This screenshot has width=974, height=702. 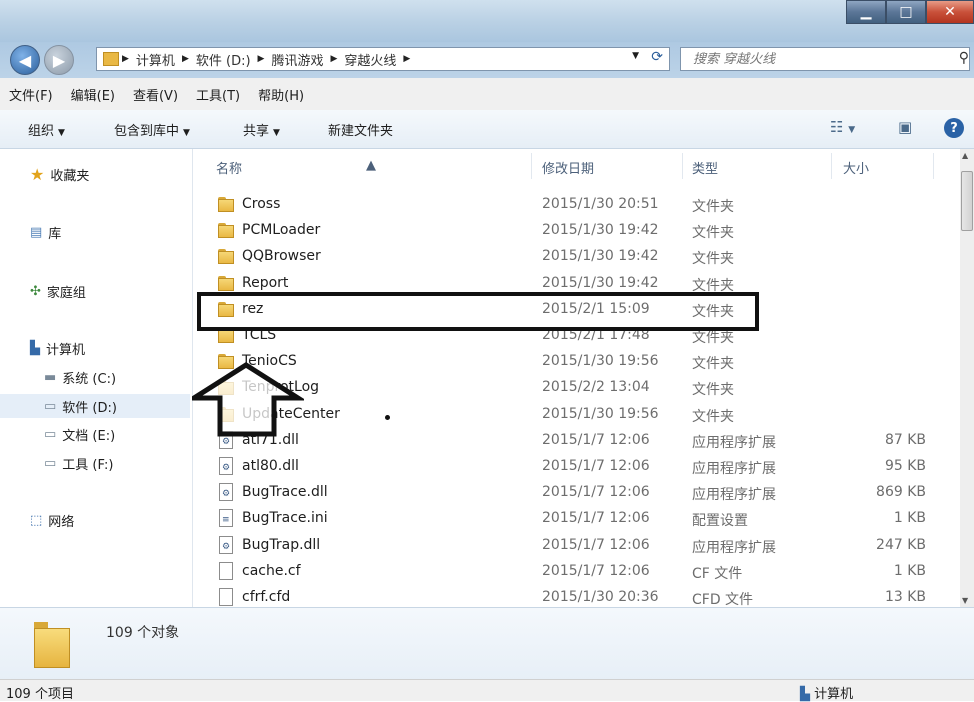 I want to click on sidebar-item-favorites: ★ 收藏夹, so click(x=59, y=174).